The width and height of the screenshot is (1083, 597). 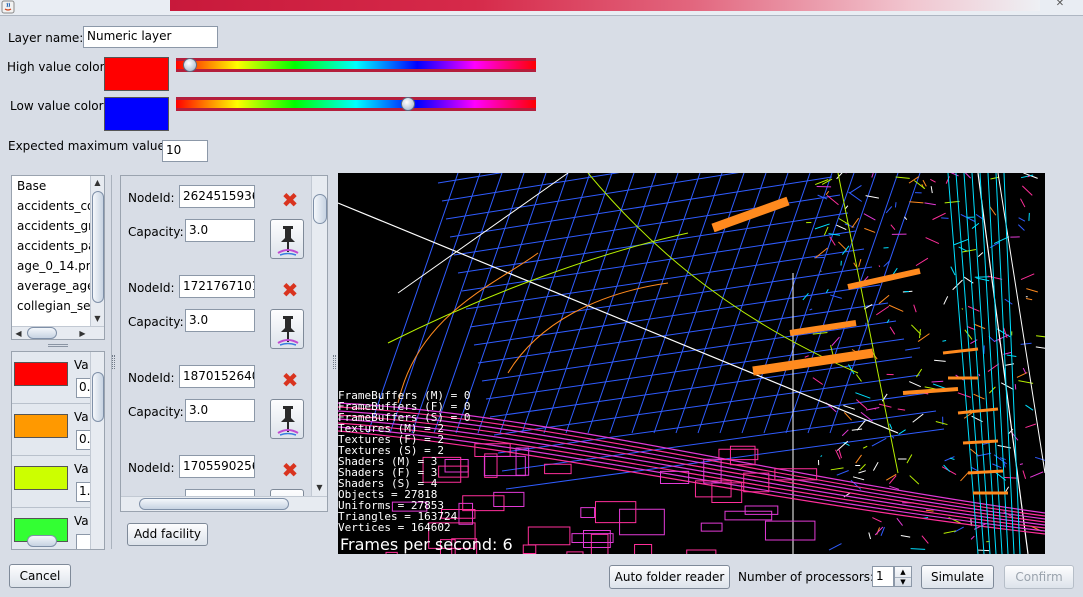 I want to click on swatch-list-vscrollbar, so click(x=97, y=450).